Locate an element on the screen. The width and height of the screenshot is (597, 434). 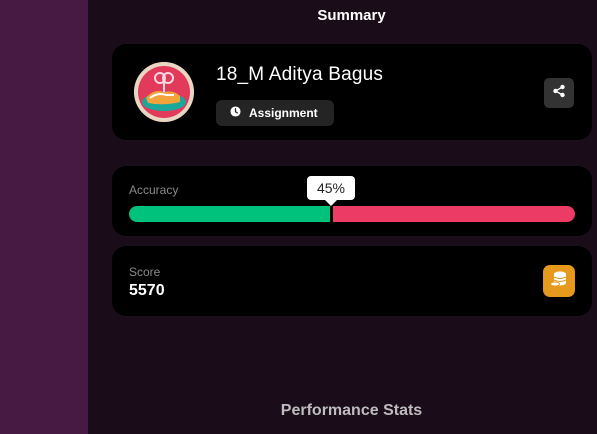
share-button is located at coordinates (559, 93).